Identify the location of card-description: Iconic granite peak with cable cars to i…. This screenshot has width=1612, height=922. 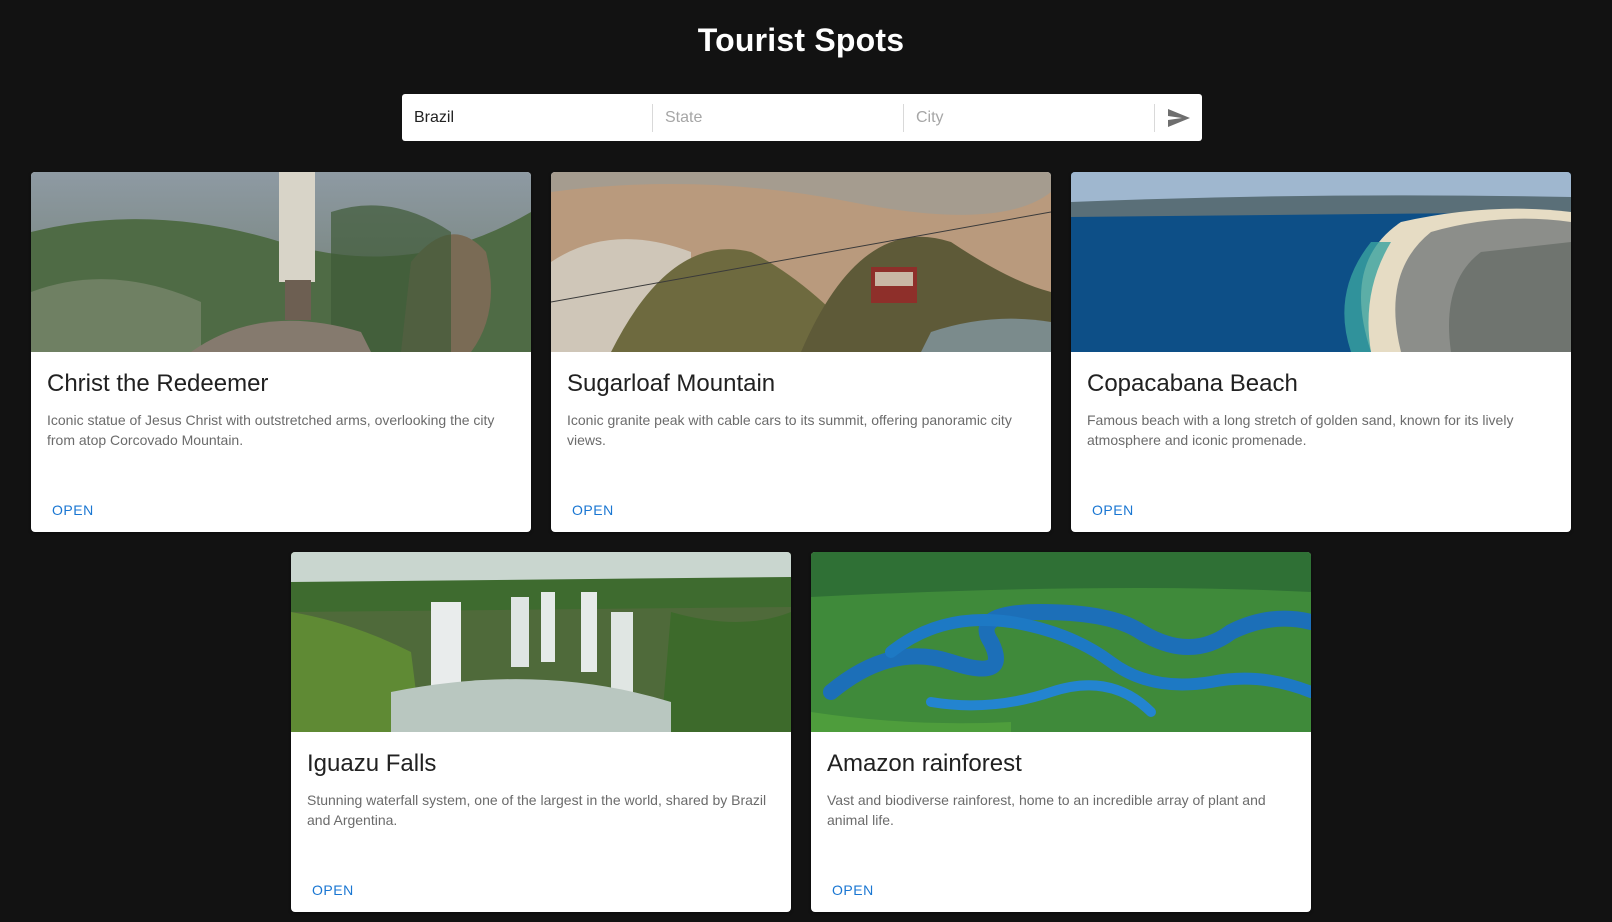
(789, 430).